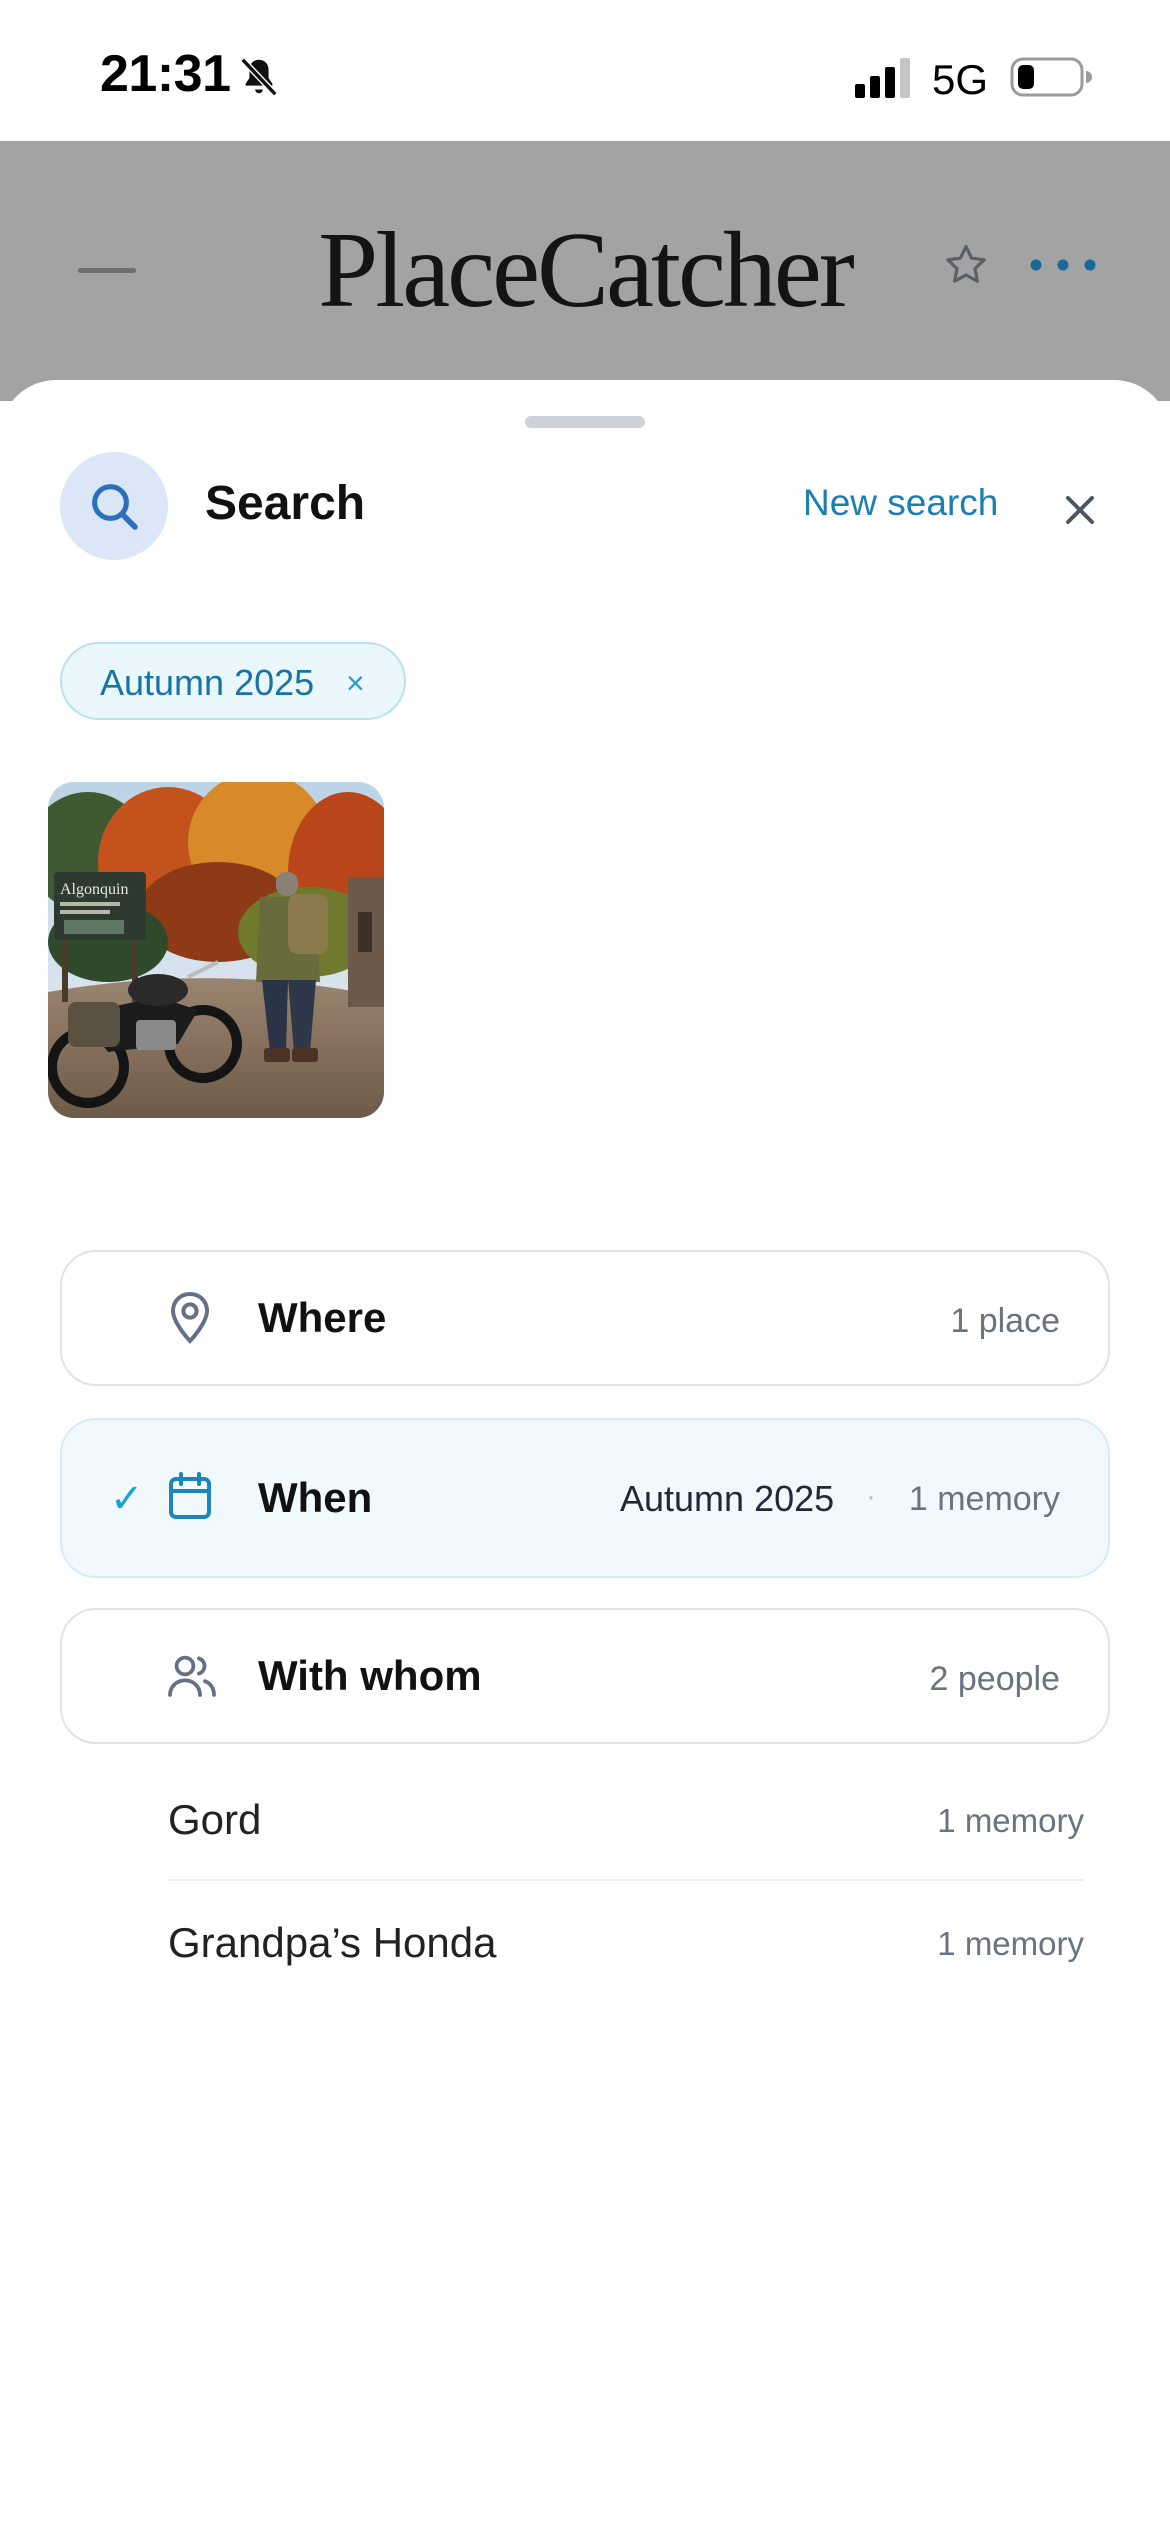 The height and width of the screenshot is (2532, 1170). Describe the element at coordinates (585, 1318) in the screenshot. I see `filter-row-where: Where 1 place` at that location.